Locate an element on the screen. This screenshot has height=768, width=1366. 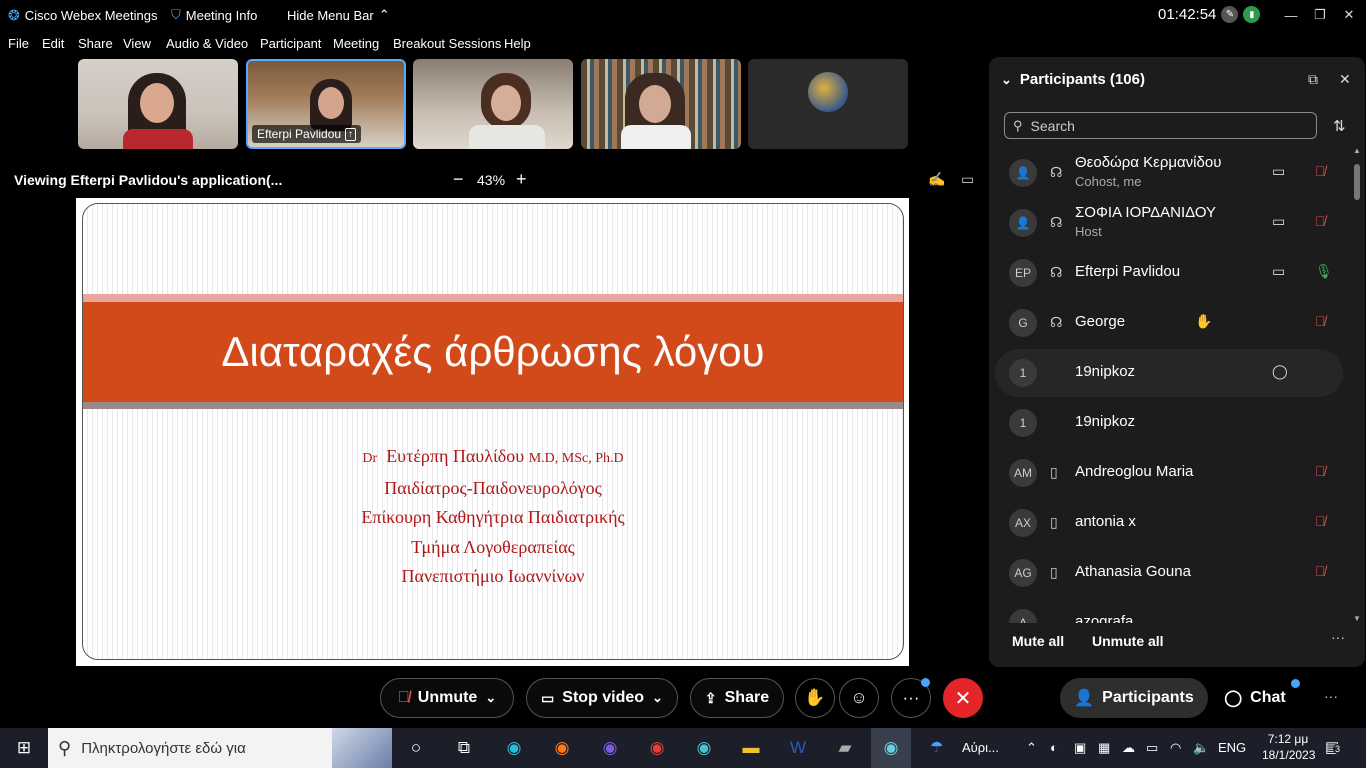
file-explorer-icon: ▬ is located at coordinates (751, 748).